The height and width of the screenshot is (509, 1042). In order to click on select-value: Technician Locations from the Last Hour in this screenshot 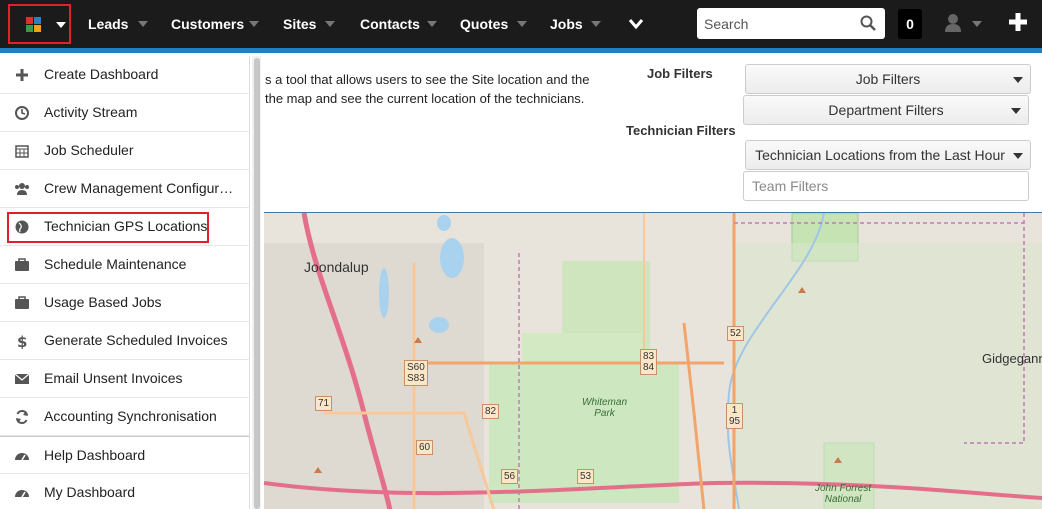, I will do `click(880, 155)`.